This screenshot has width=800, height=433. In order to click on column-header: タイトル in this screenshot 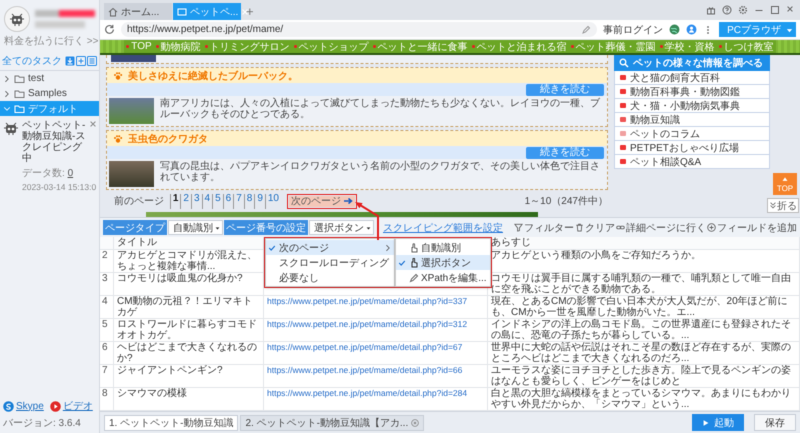, I will do `click(189, 243)`.